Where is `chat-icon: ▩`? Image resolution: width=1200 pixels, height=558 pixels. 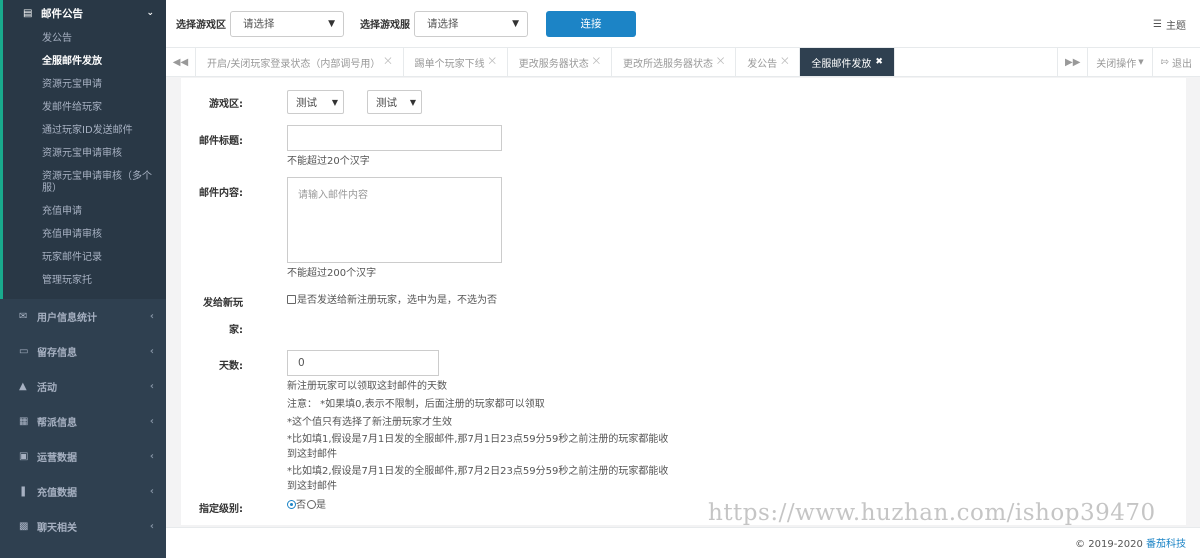
chat-icon: ▩ is located at coordinates (24, 526).